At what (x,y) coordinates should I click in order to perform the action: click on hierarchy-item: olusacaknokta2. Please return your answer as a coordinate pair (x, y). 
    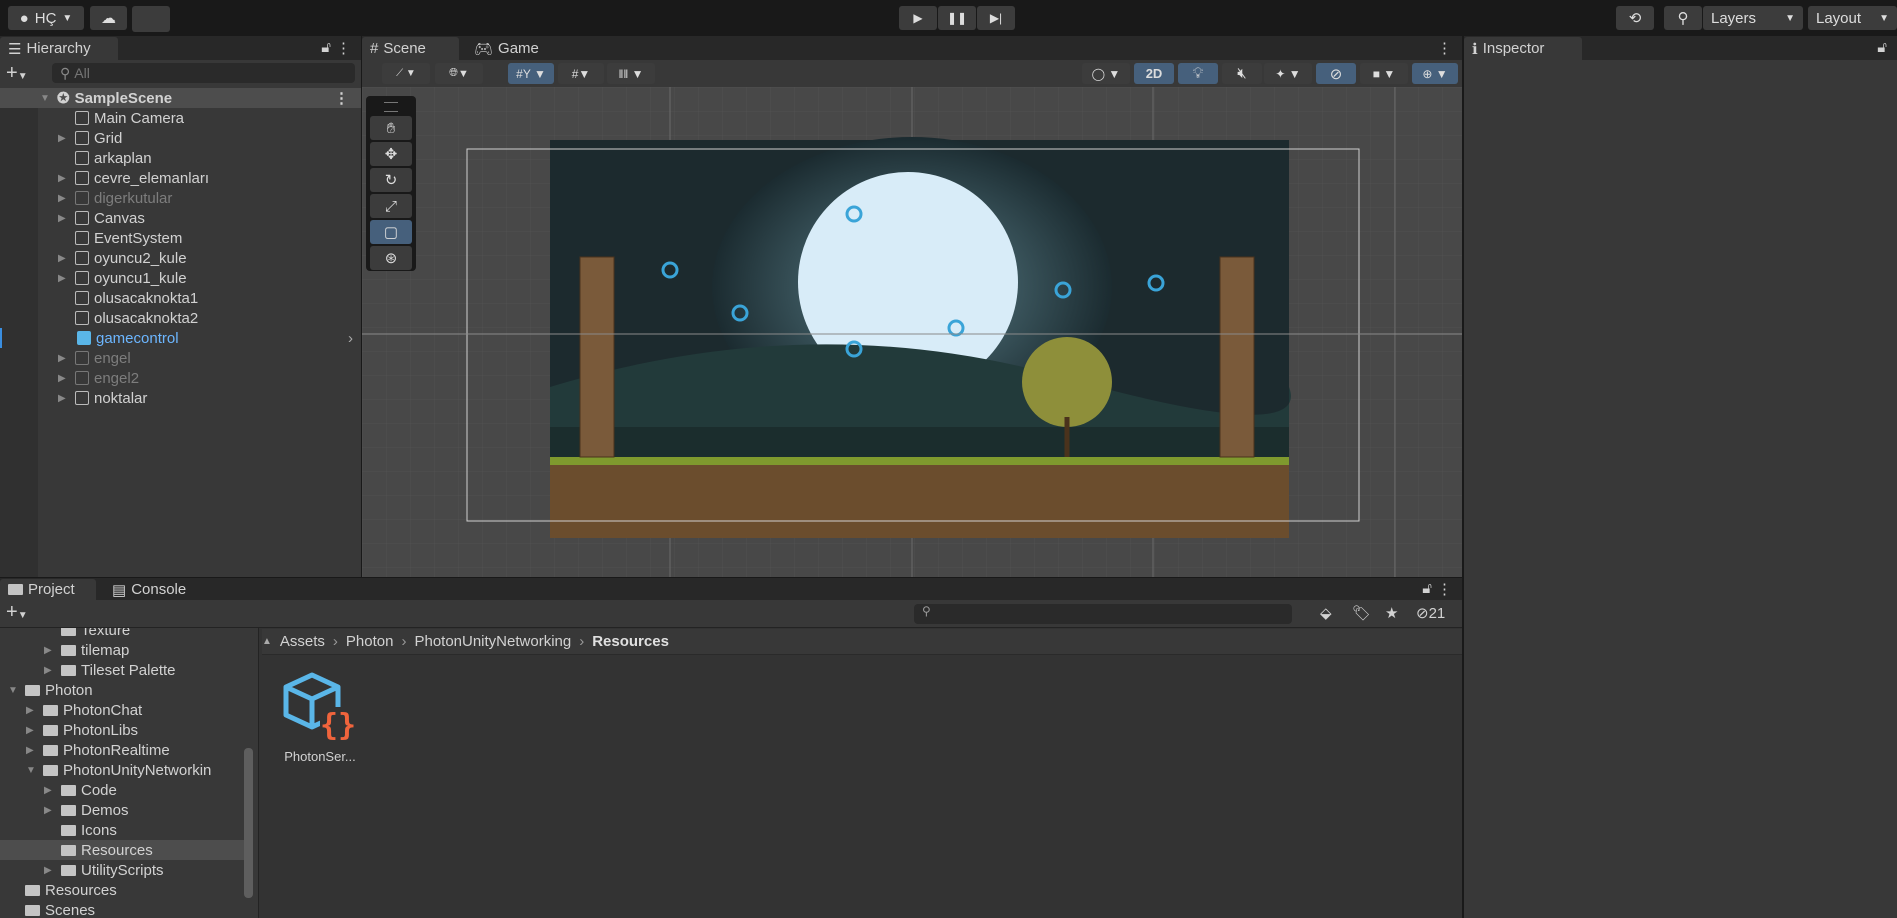
    Looking at the image, I should click on (180, 318).